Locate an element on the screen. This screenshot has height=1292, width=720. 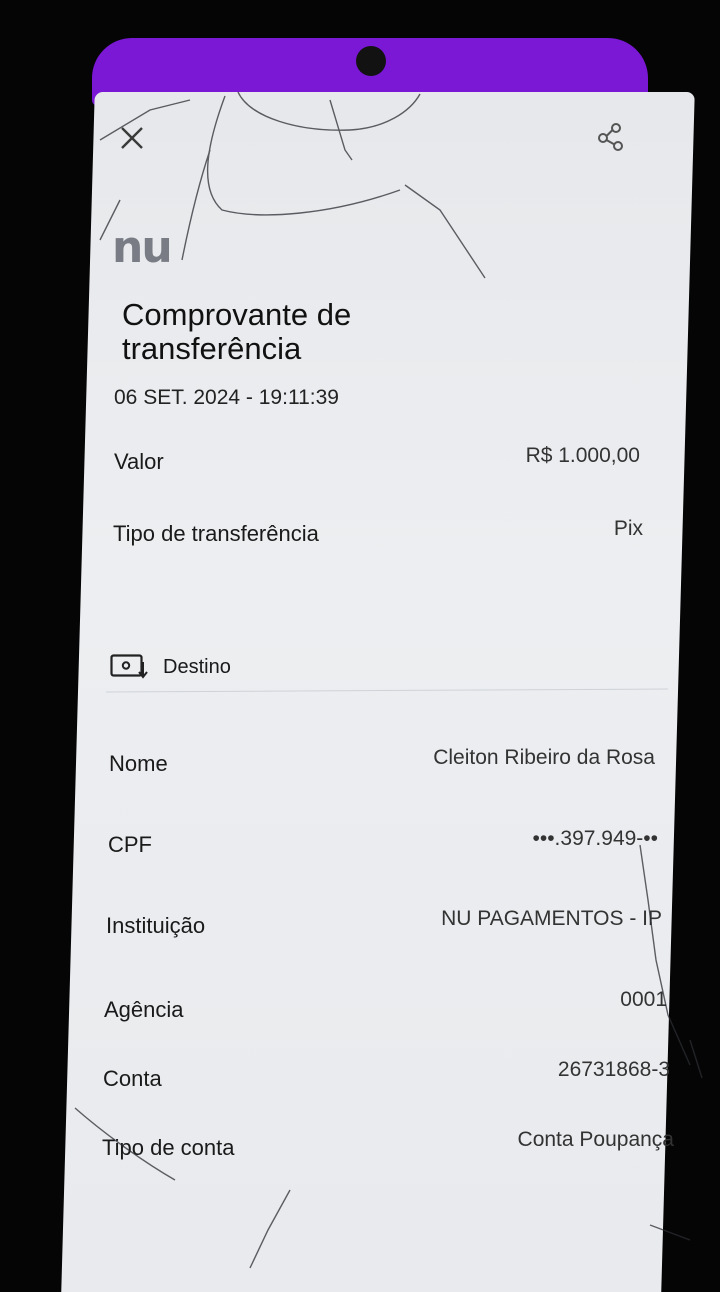
page-title: Comprovante de transferência is located at coordinates (237, 331).